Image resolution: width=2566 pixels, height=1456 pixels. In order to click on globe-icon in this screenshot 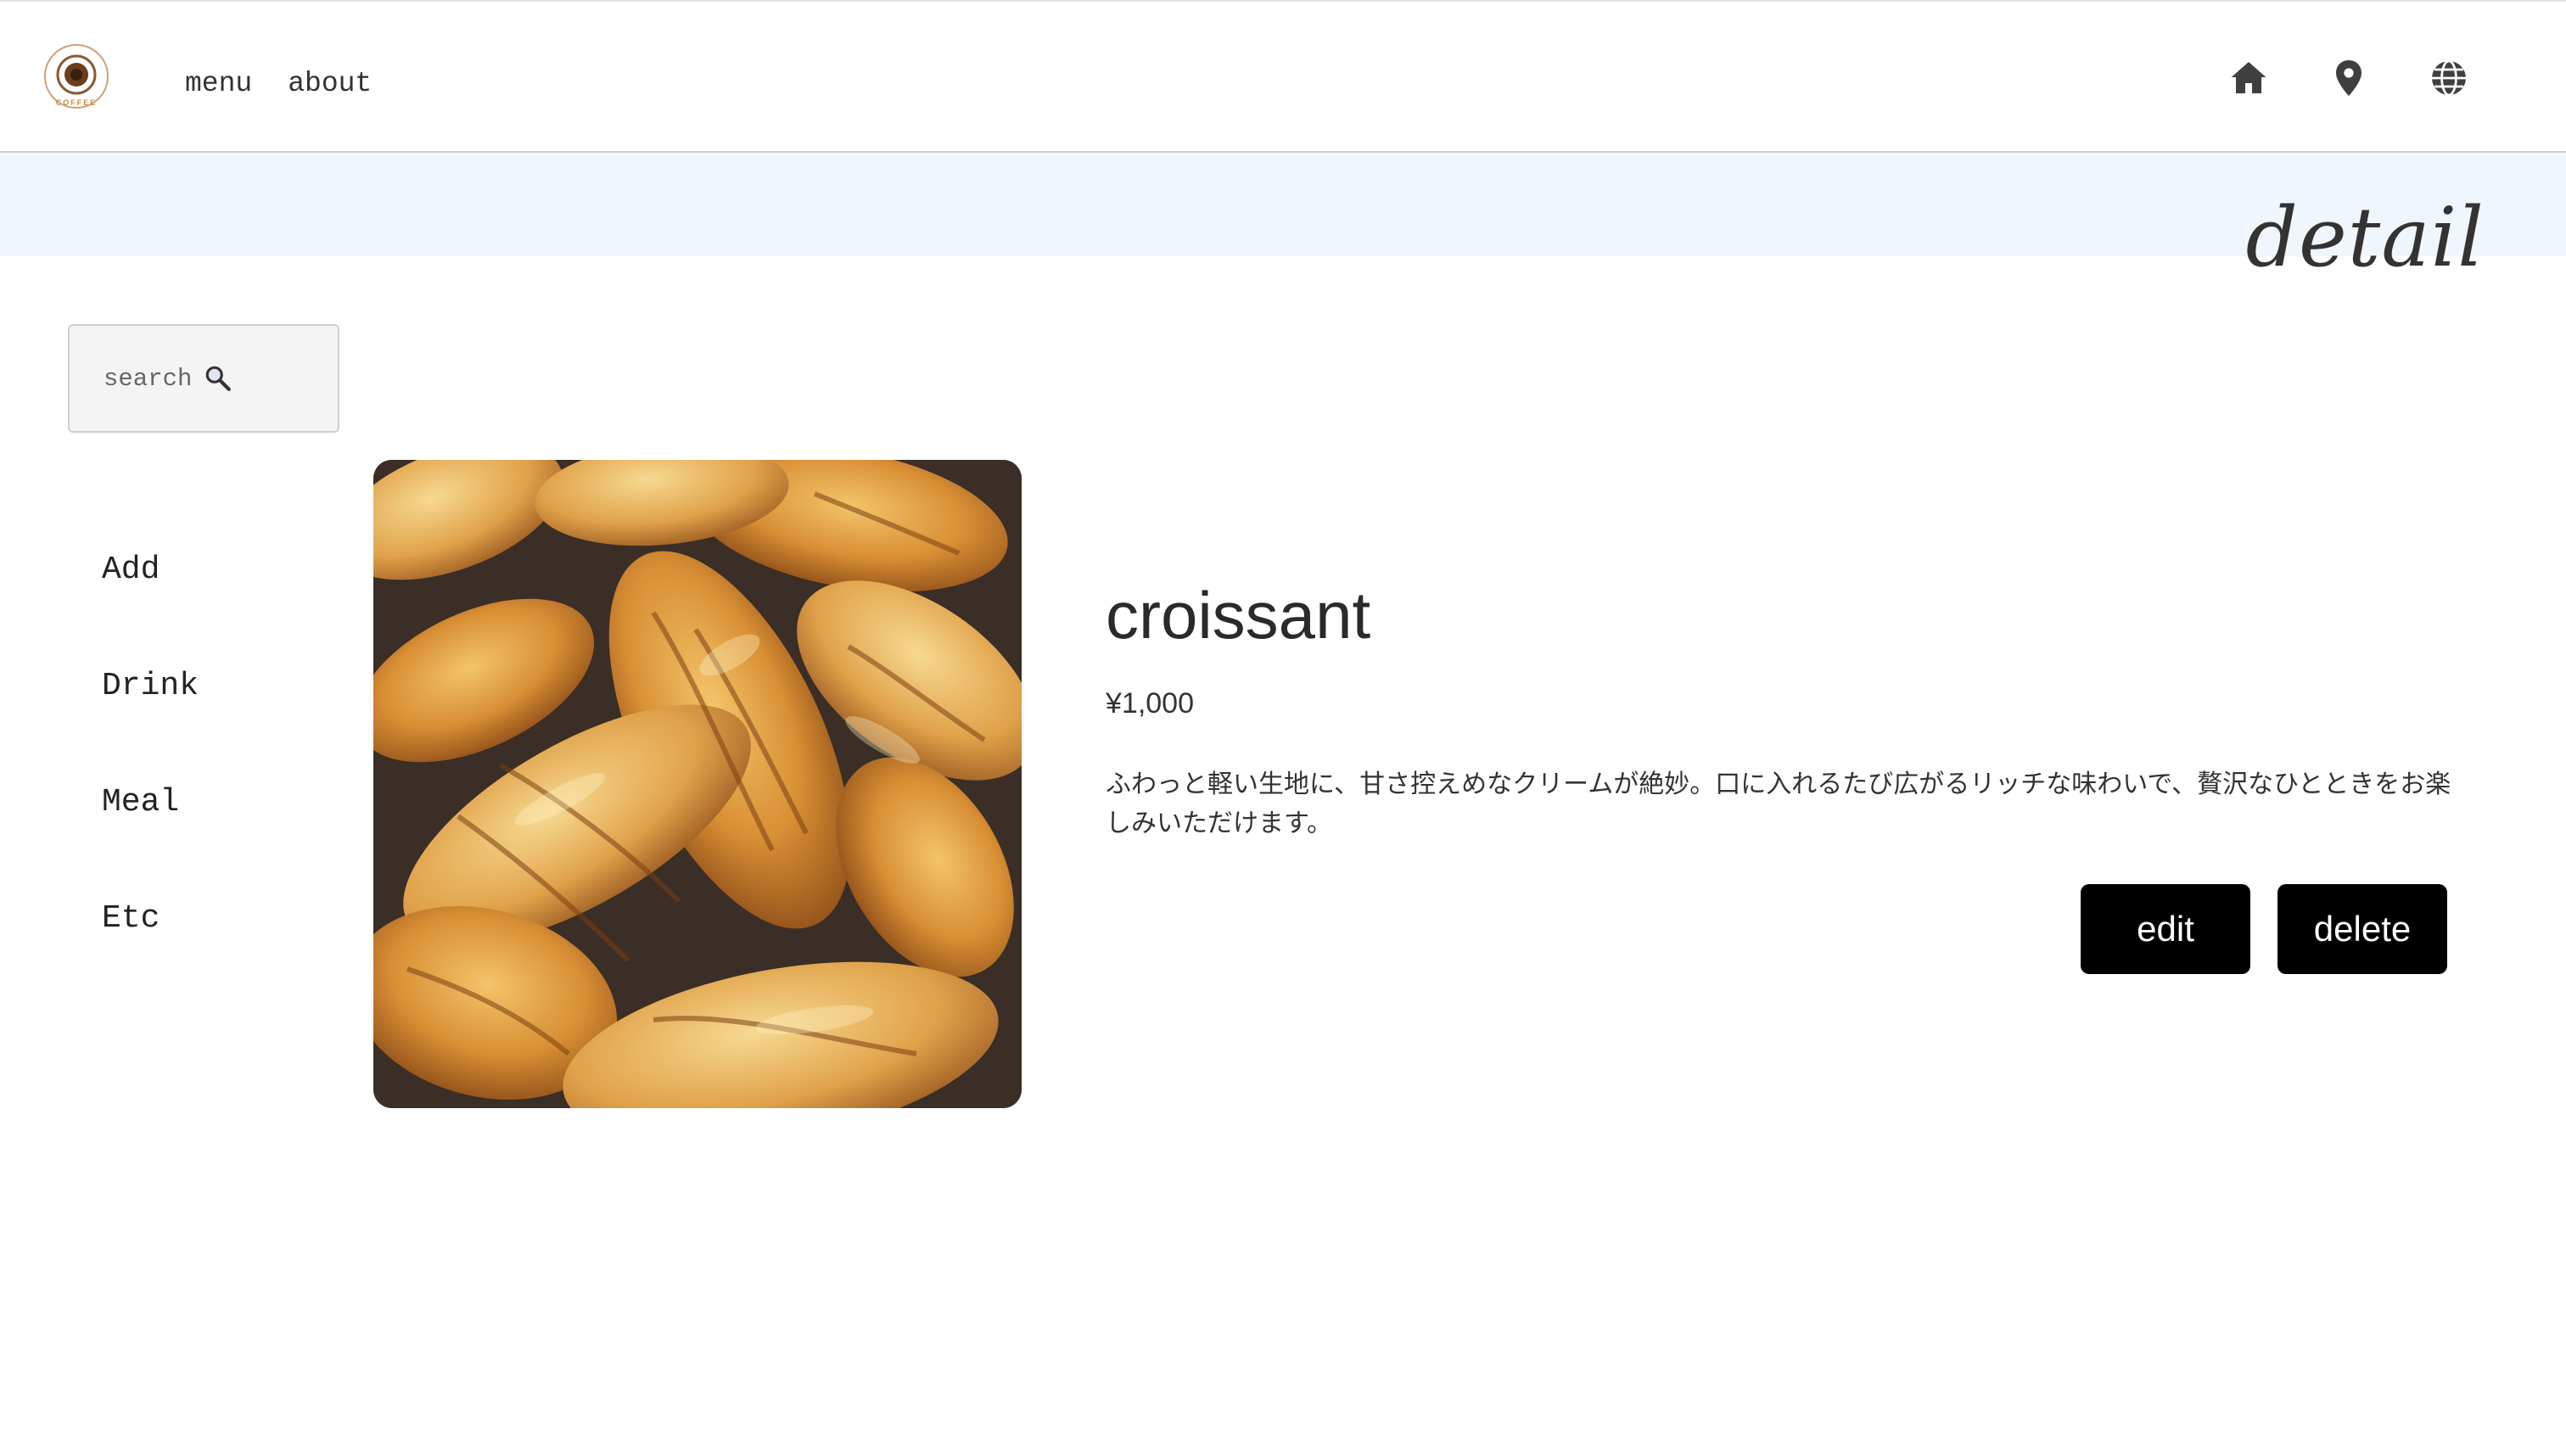, I will do `click(2449, 78)`.